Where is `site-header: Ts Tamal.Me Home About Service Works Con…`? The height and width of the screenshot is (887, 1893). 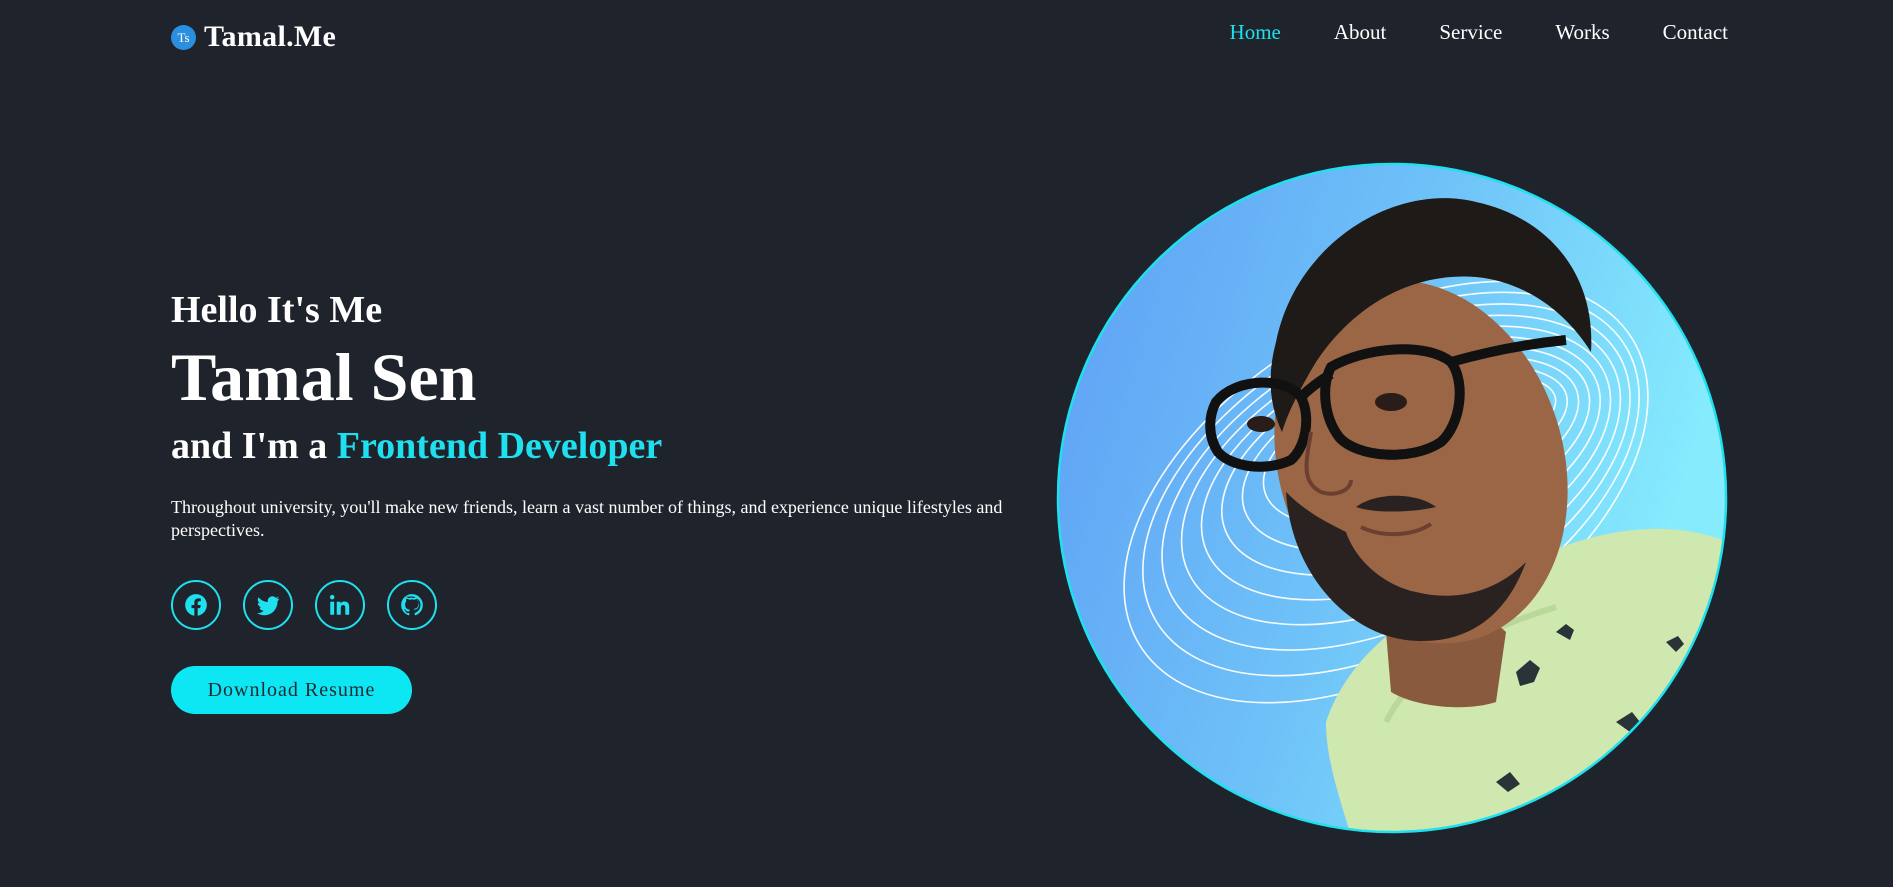 site-header: Ts Tamal.Me Home About Service Works Con… is located at coordinates (946, 40).